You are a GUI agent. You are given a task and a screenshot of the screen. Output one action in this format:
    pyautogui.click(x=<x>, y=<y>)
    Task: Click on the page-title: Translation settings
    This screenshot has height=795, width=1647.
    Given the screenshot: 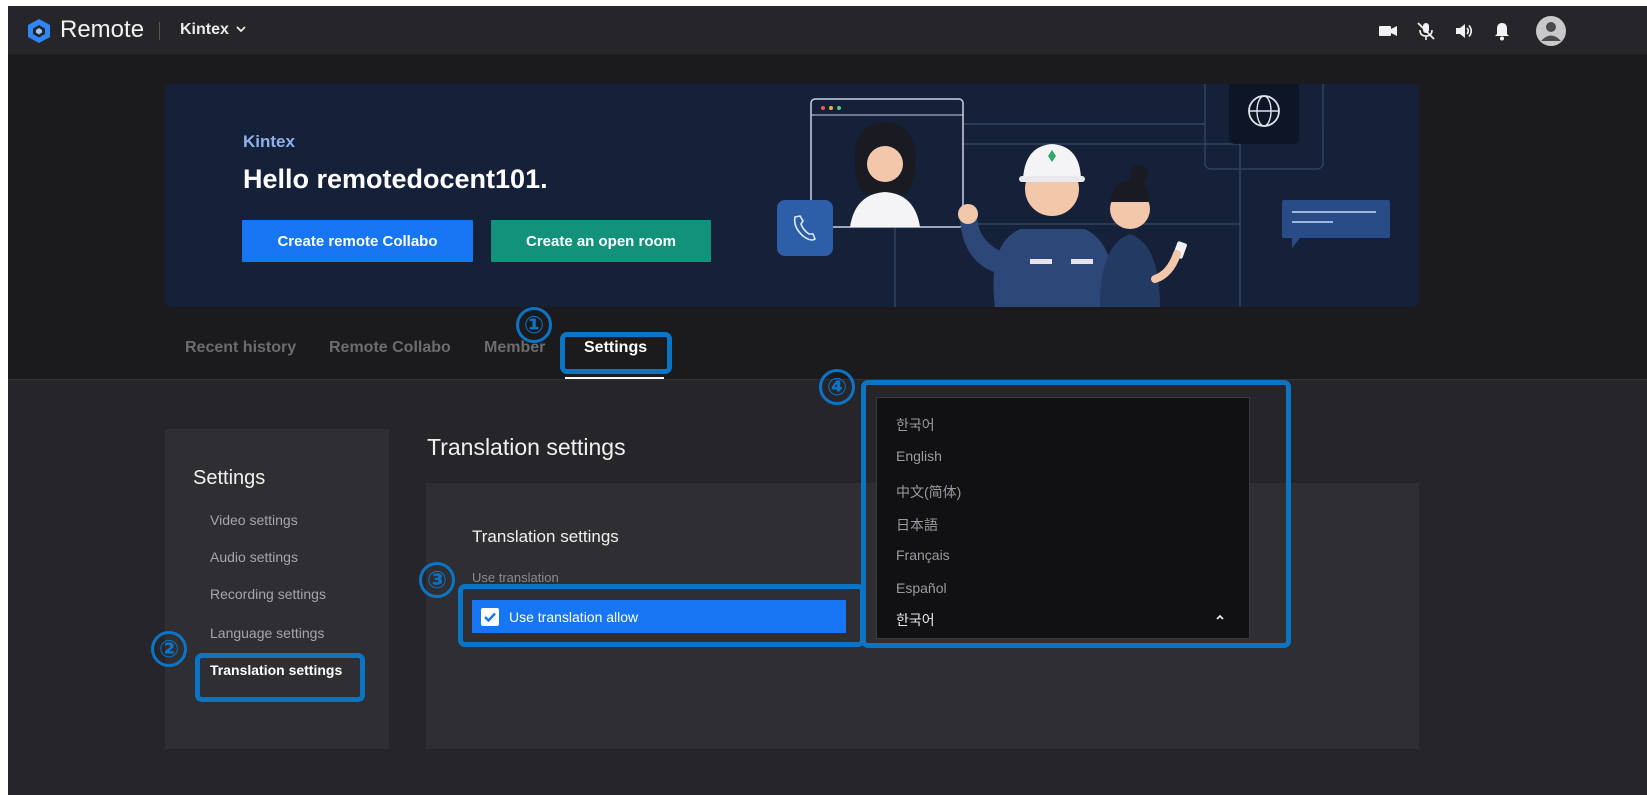 What is the action you would take?
    pyautogui.click(x=526, y=447)
    